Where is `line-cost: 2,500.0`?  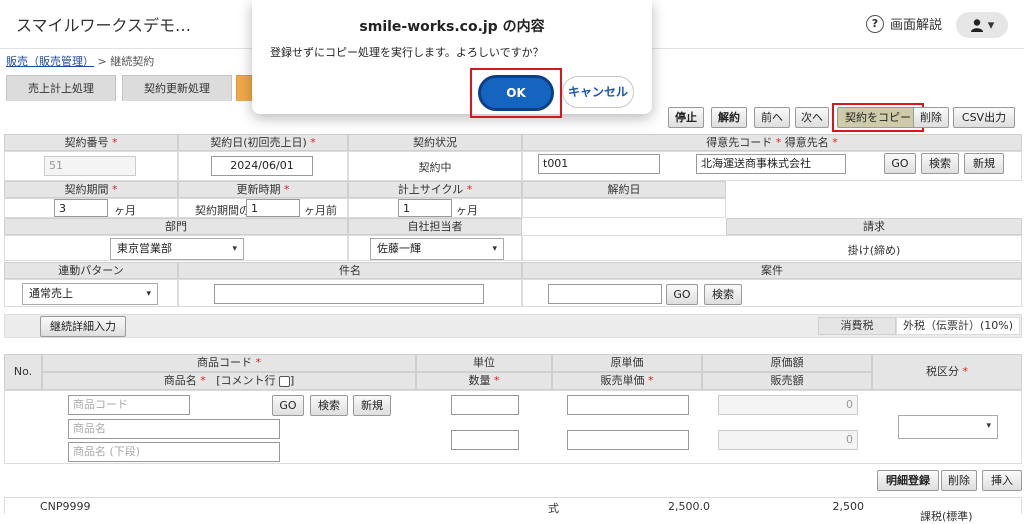
line-cost: 2,500.0 is located at coordinates (689, 506).